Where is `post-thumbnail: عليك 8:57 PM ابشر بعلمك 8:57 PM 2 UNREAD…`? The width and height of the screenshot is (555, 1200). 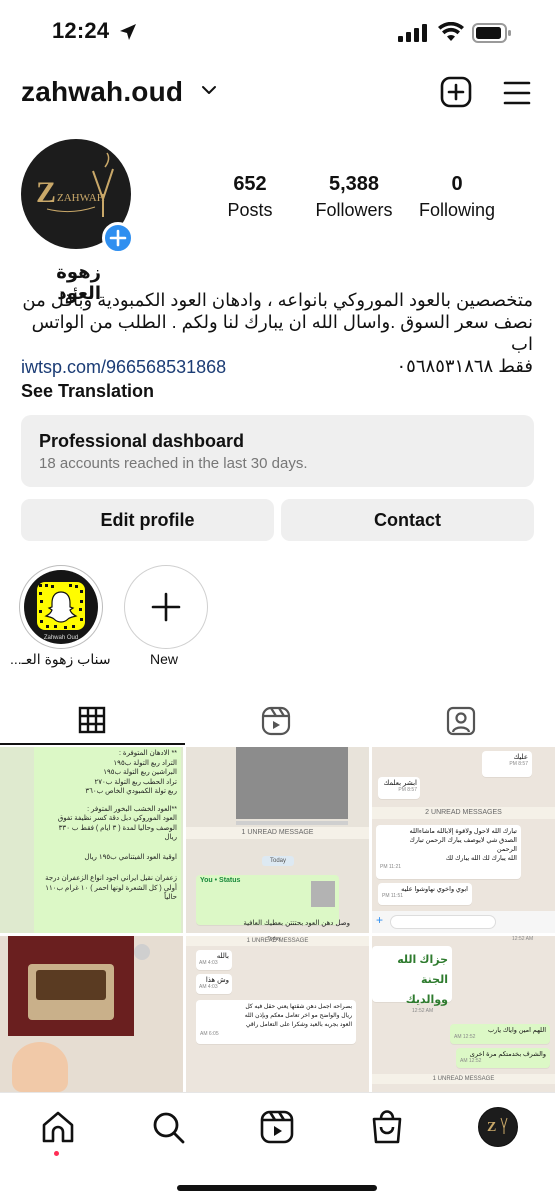
post-thumbnail: عليك 8:57 PM ابشر بعلمك 8:57 PM 2 UNREAD… is located at coordinates (463, 840).